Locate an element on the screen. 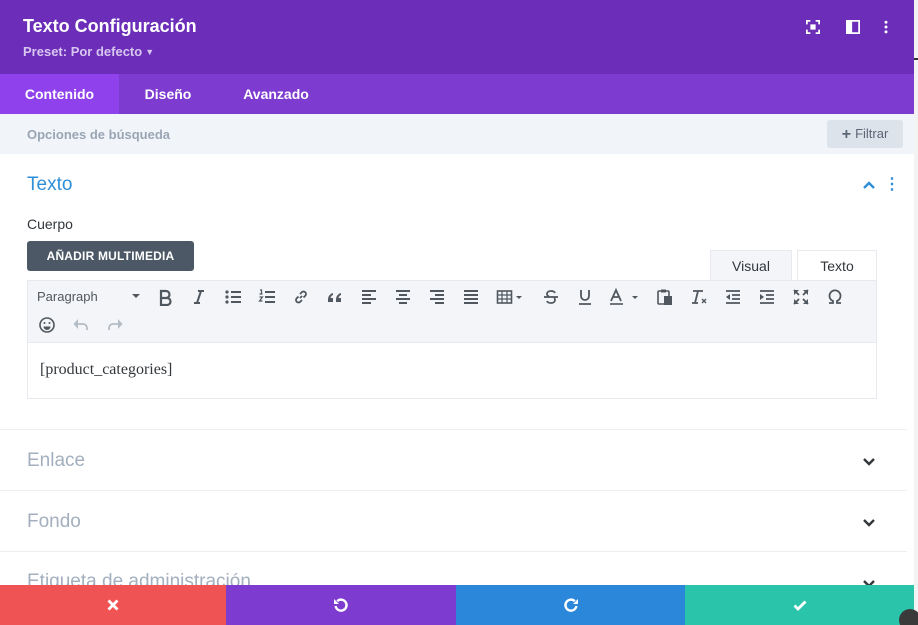  tab-avanzado: Avanzado is located at coordinates (276, 94).